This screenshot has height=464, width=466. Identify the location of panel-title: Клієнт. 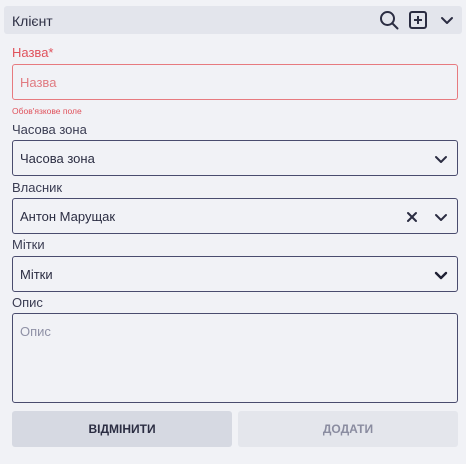
(32, 21).